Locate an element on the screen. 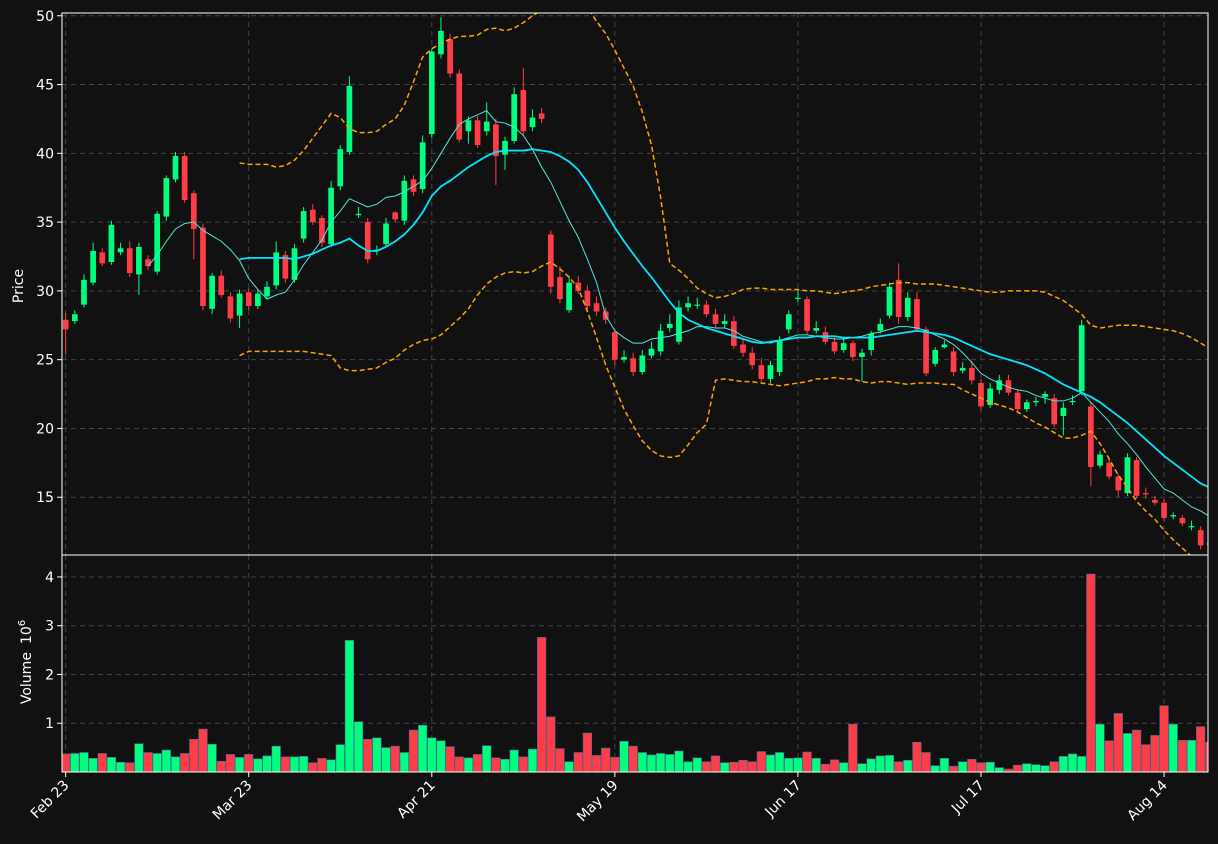 The height and width of the screenshot is (844, 1218). volume-tick-label: 2 is located at coordinates (49, 675).